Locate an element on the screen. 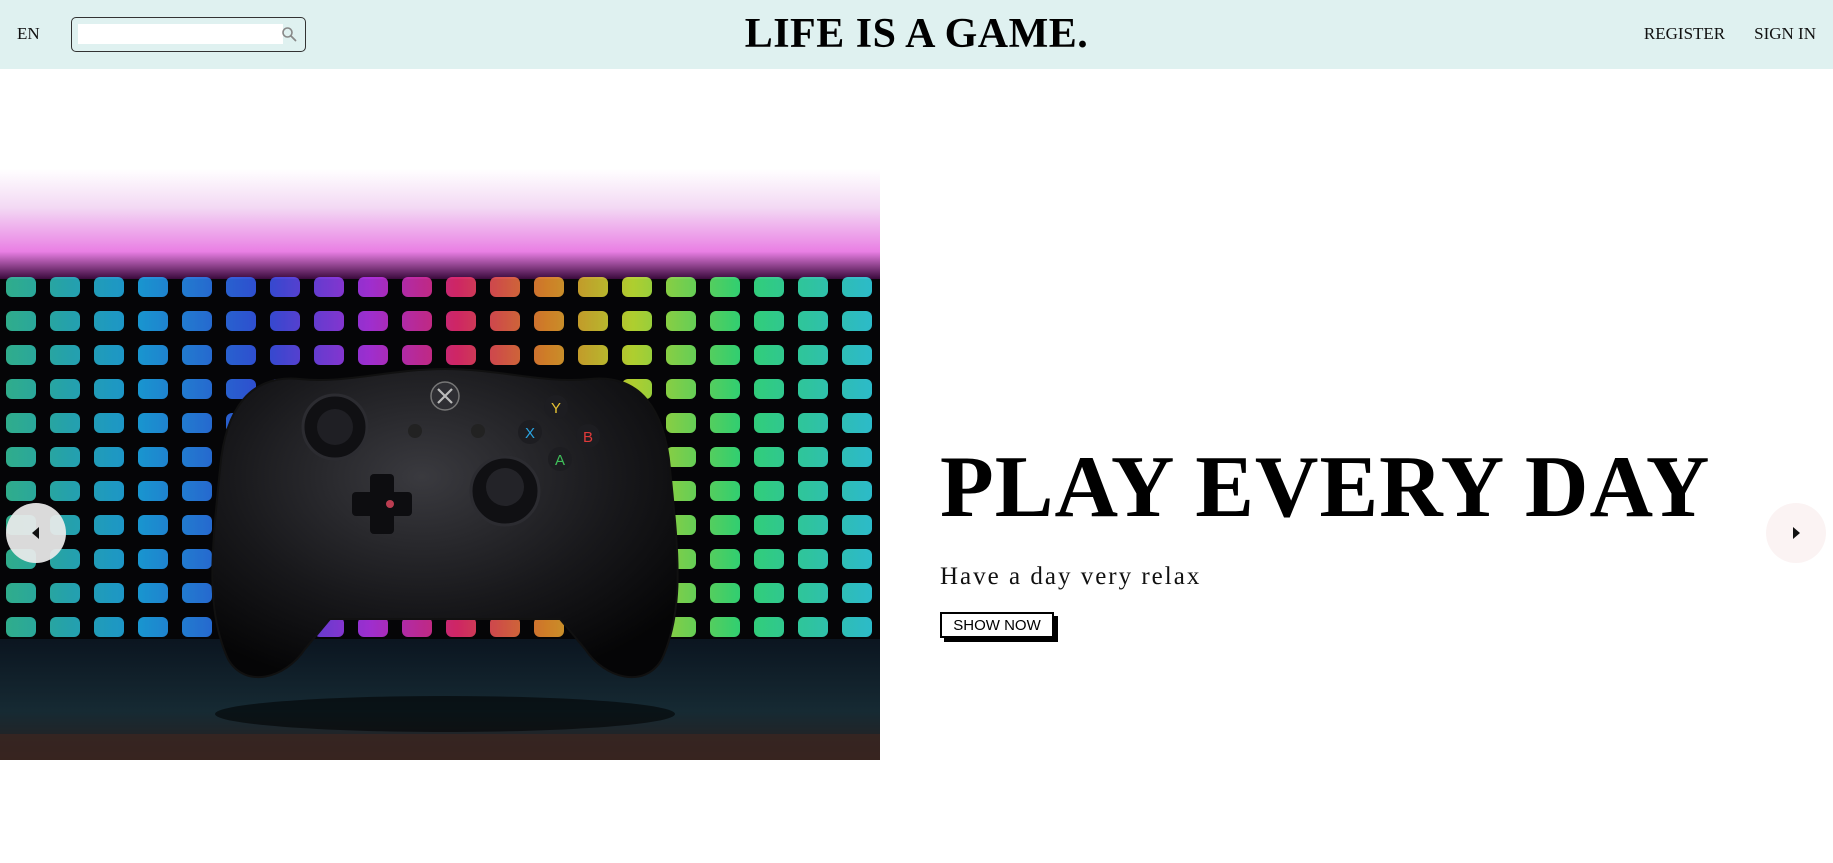  caret-right-icon is located at coordinates (1796, 533).